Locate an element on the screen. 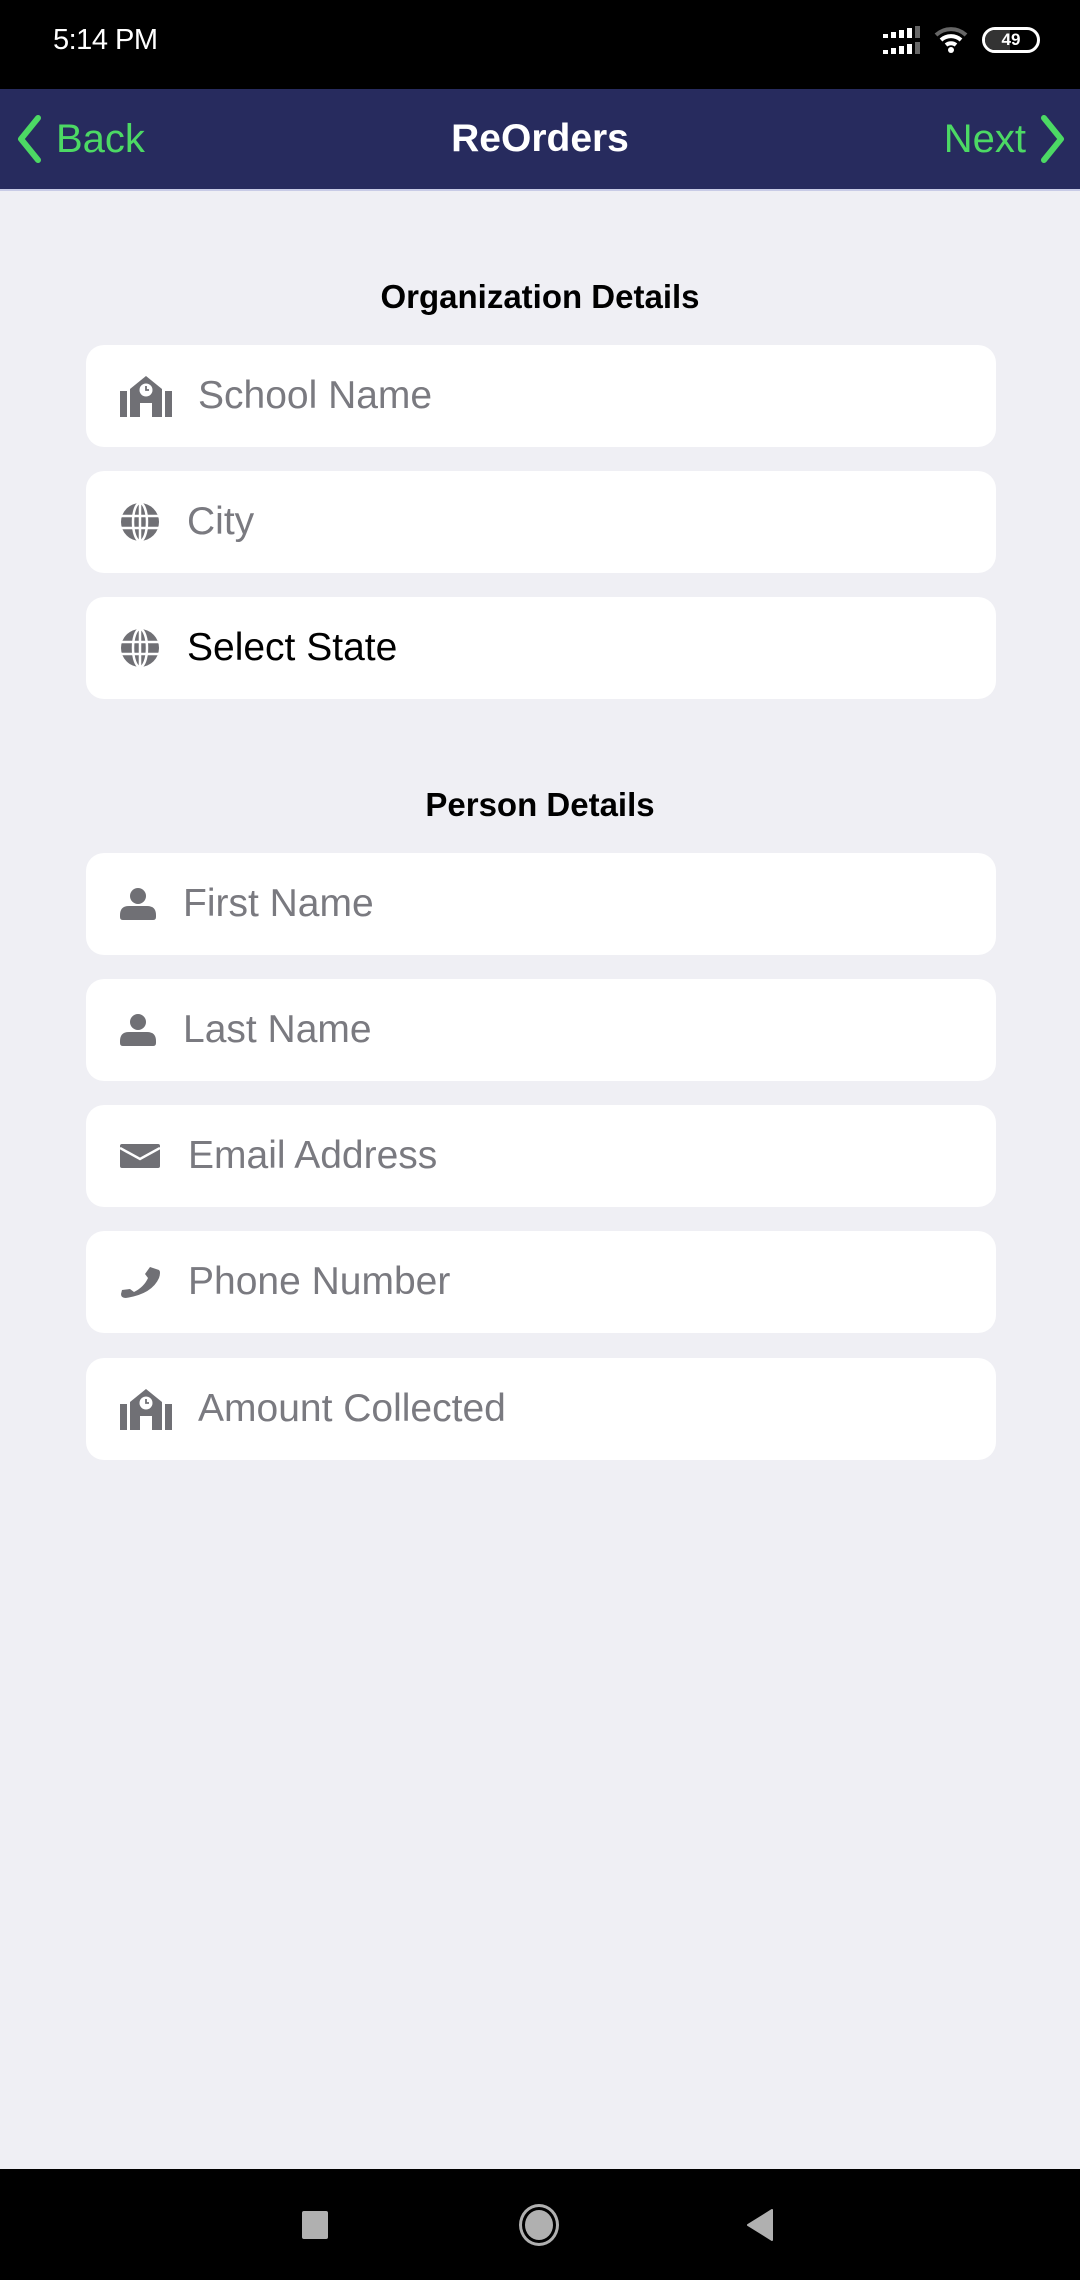  next-label: Next is located at coordinates (984, 138).